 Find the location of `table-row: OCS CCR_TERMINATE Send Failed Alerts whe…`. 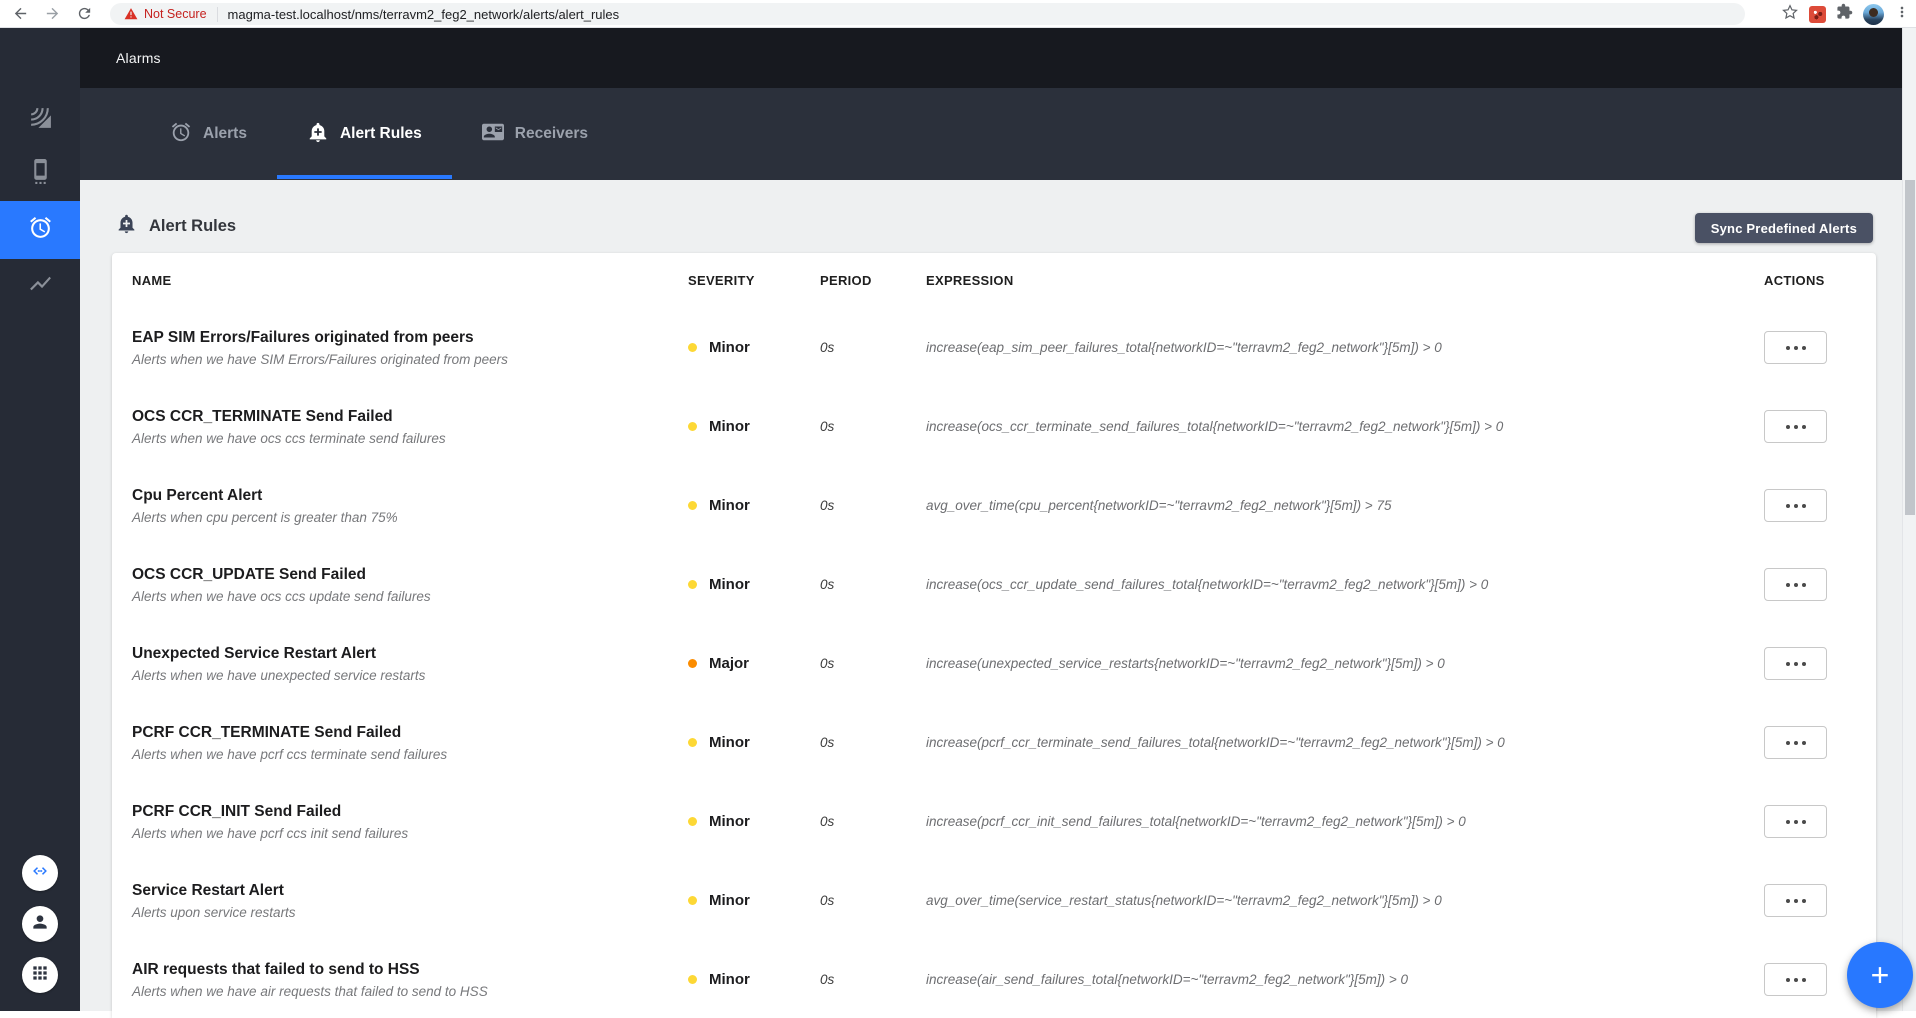

table-row: OCS CCR_TERMINATE Send Failed Alerts whe… is located at coordinates (994, 426).